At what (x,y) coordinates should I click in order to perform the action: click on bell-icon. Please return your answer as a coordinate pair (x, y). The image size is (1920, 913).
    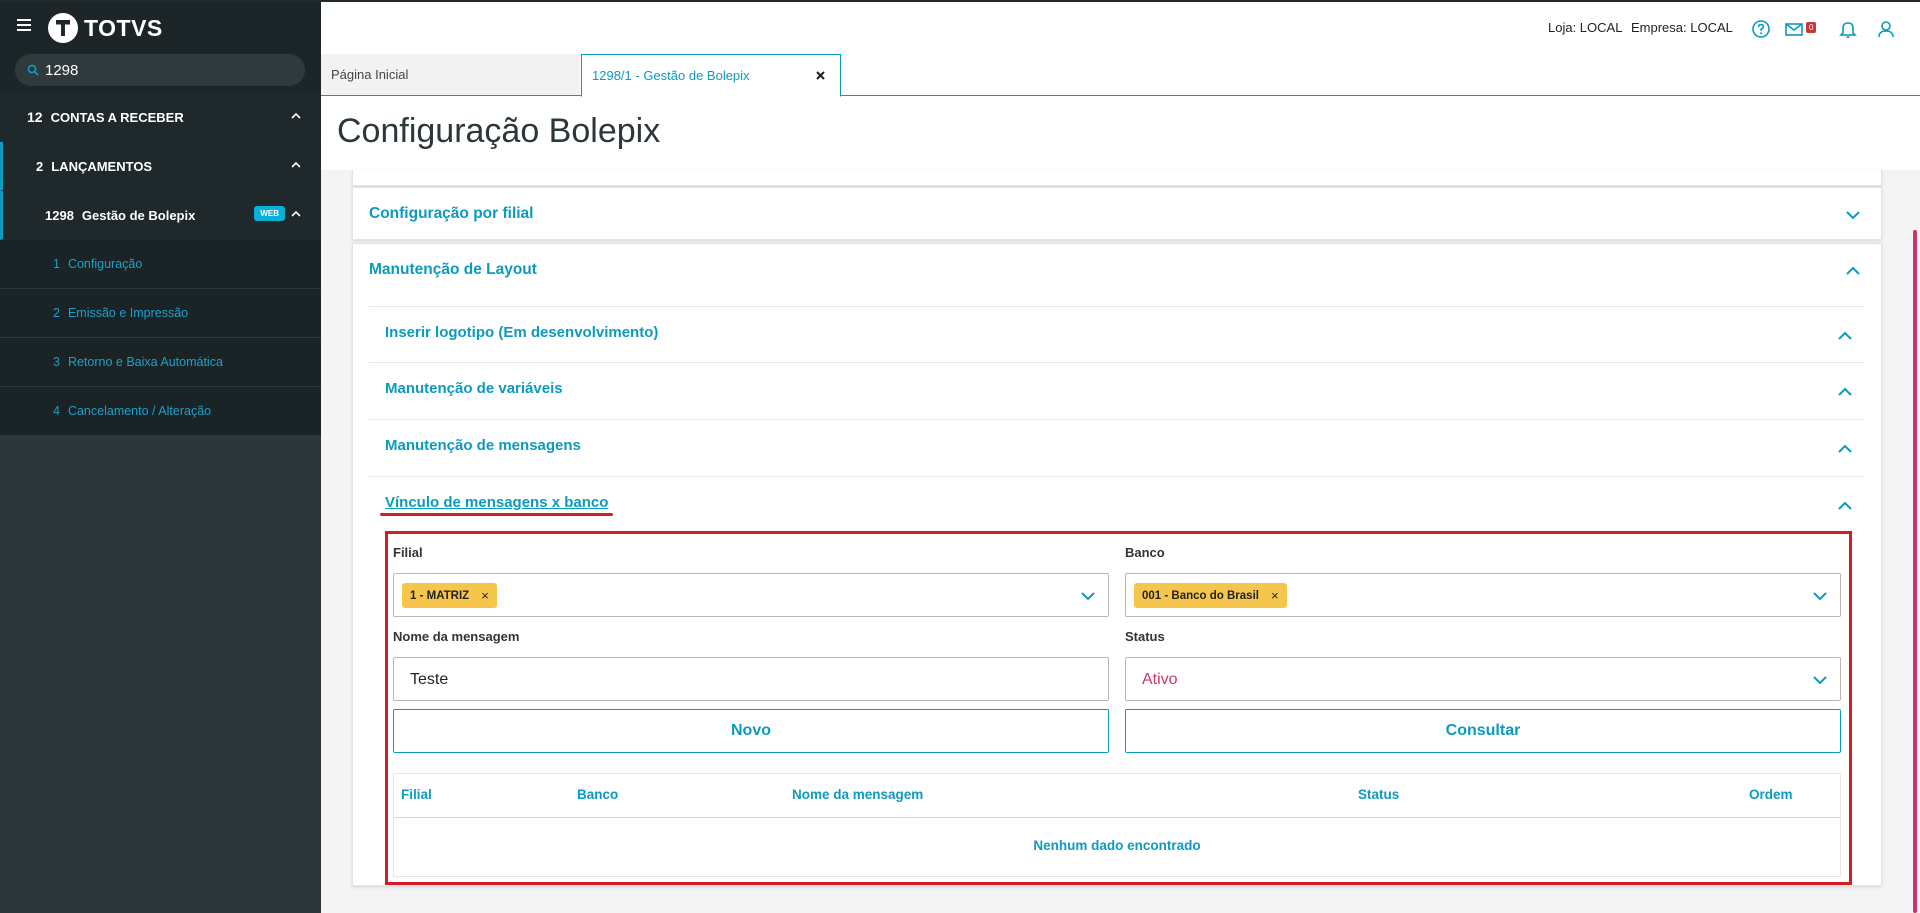
    Looking at the image, I should click on (1848, 29).